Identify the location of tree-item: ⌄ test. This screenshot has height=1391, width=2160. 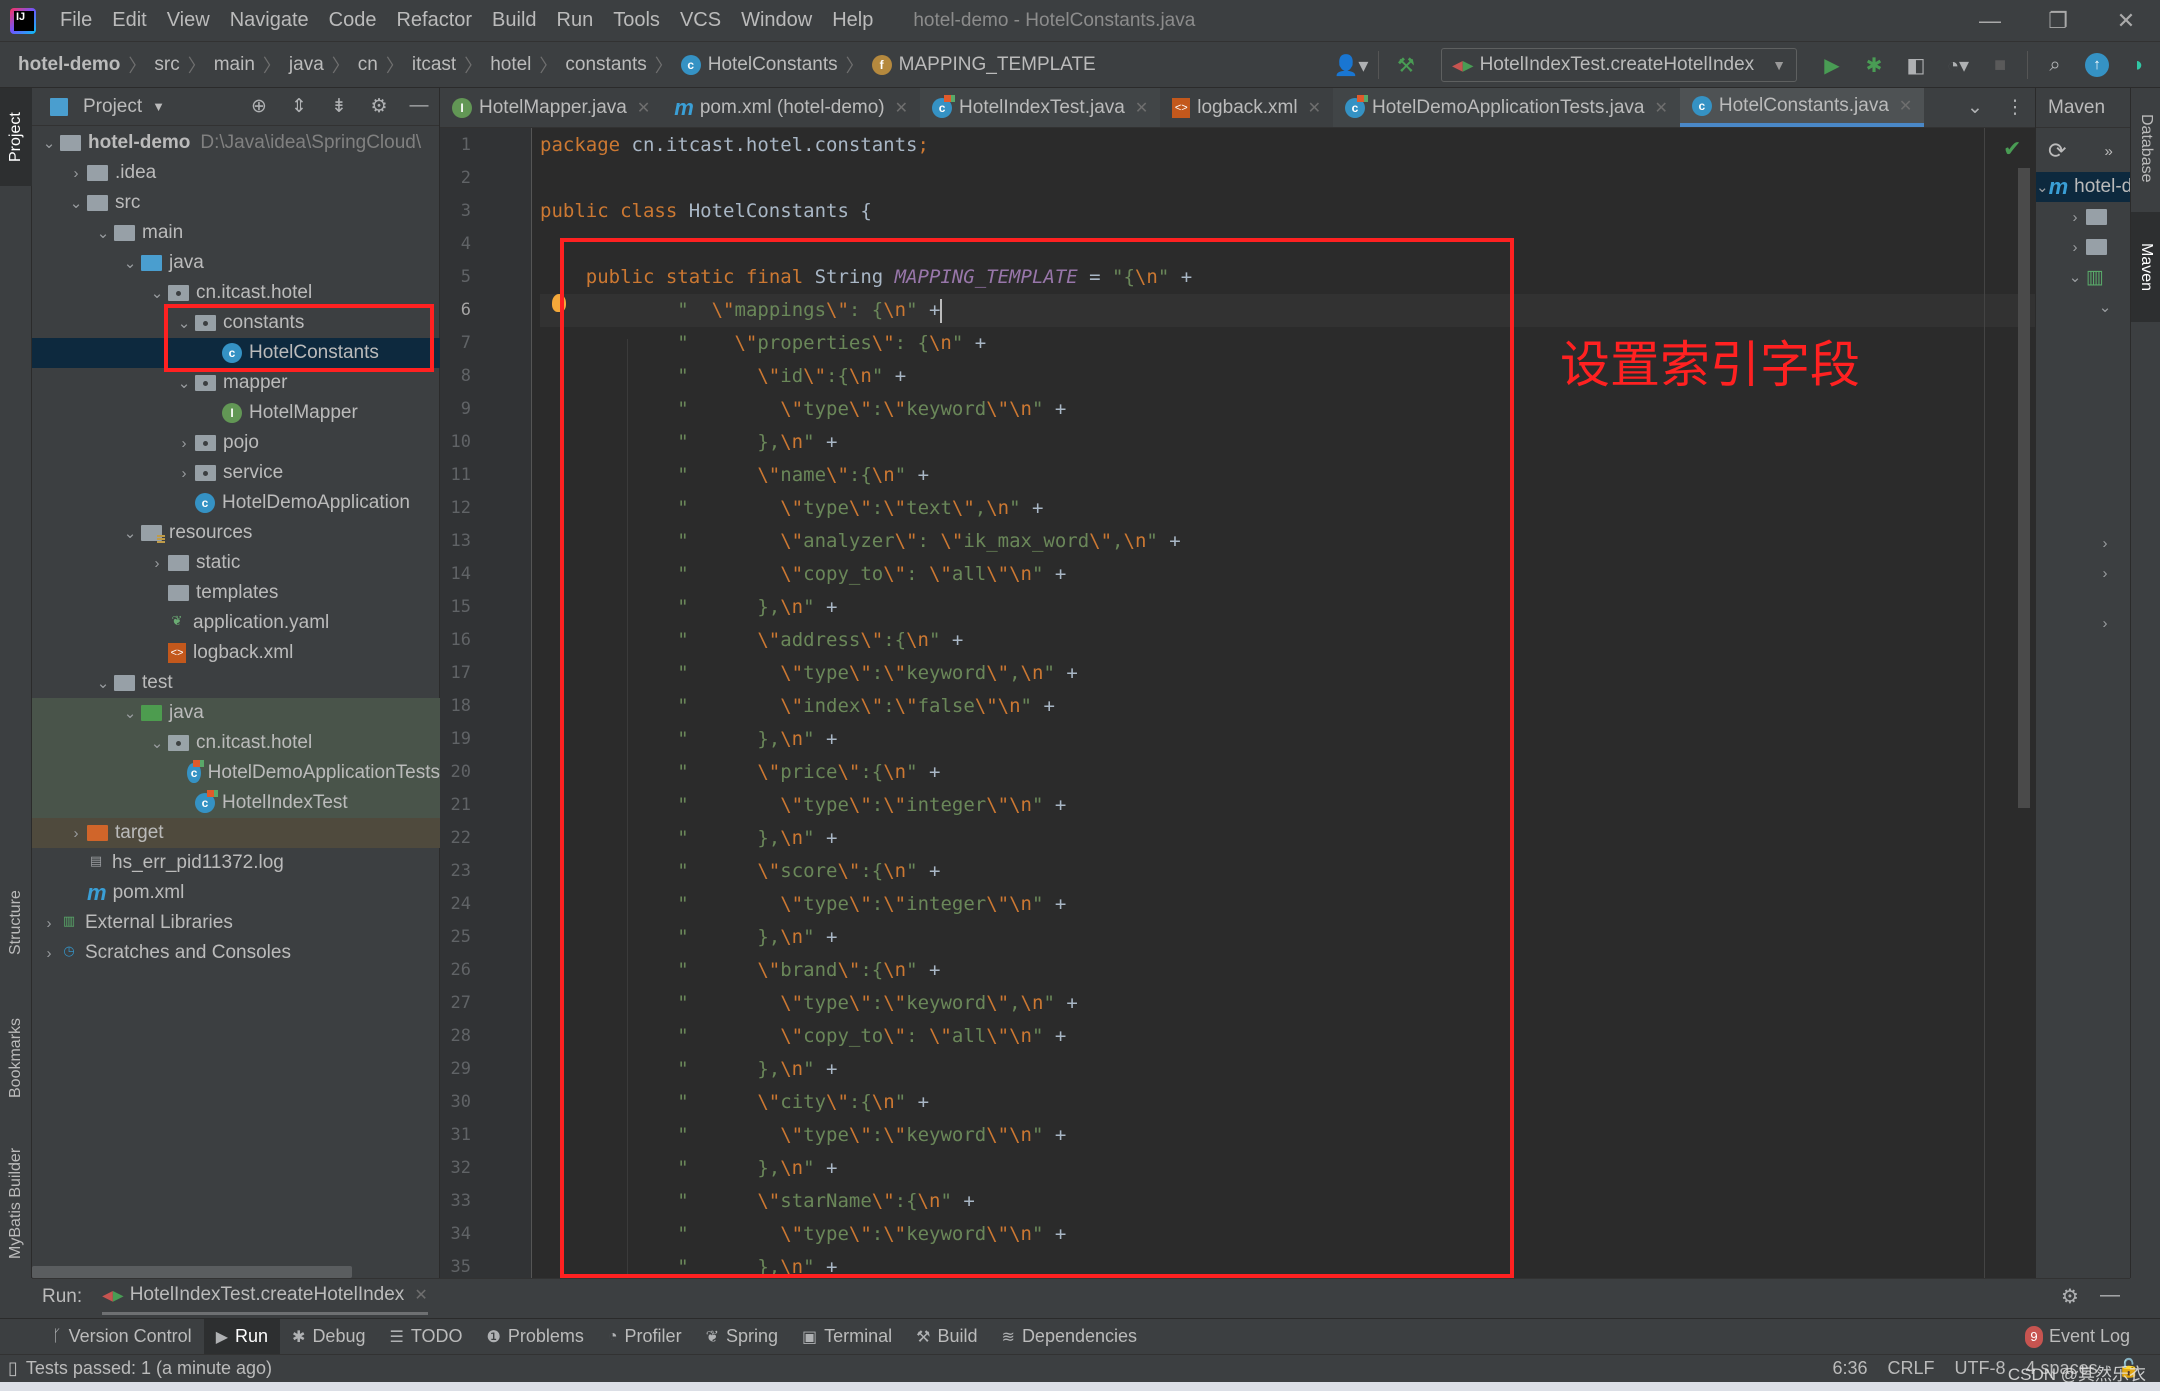
(236, 683).